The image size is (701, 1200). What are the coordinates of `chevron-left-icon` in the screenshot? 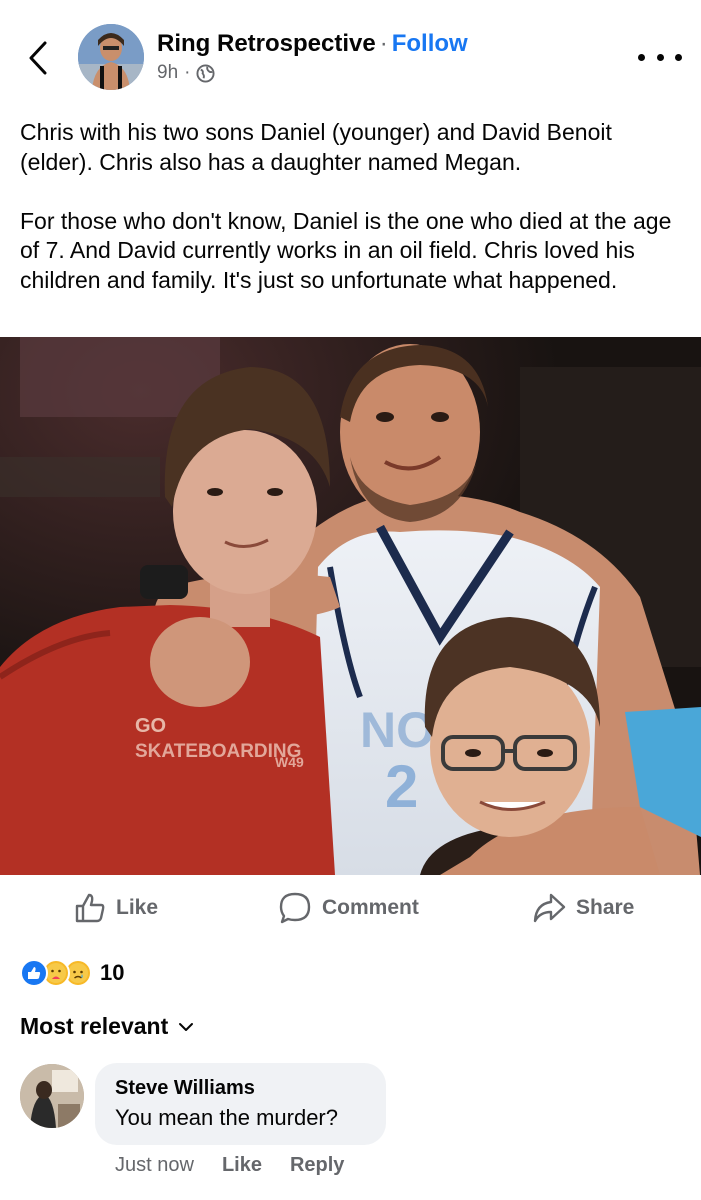 It's located at (38, 58).